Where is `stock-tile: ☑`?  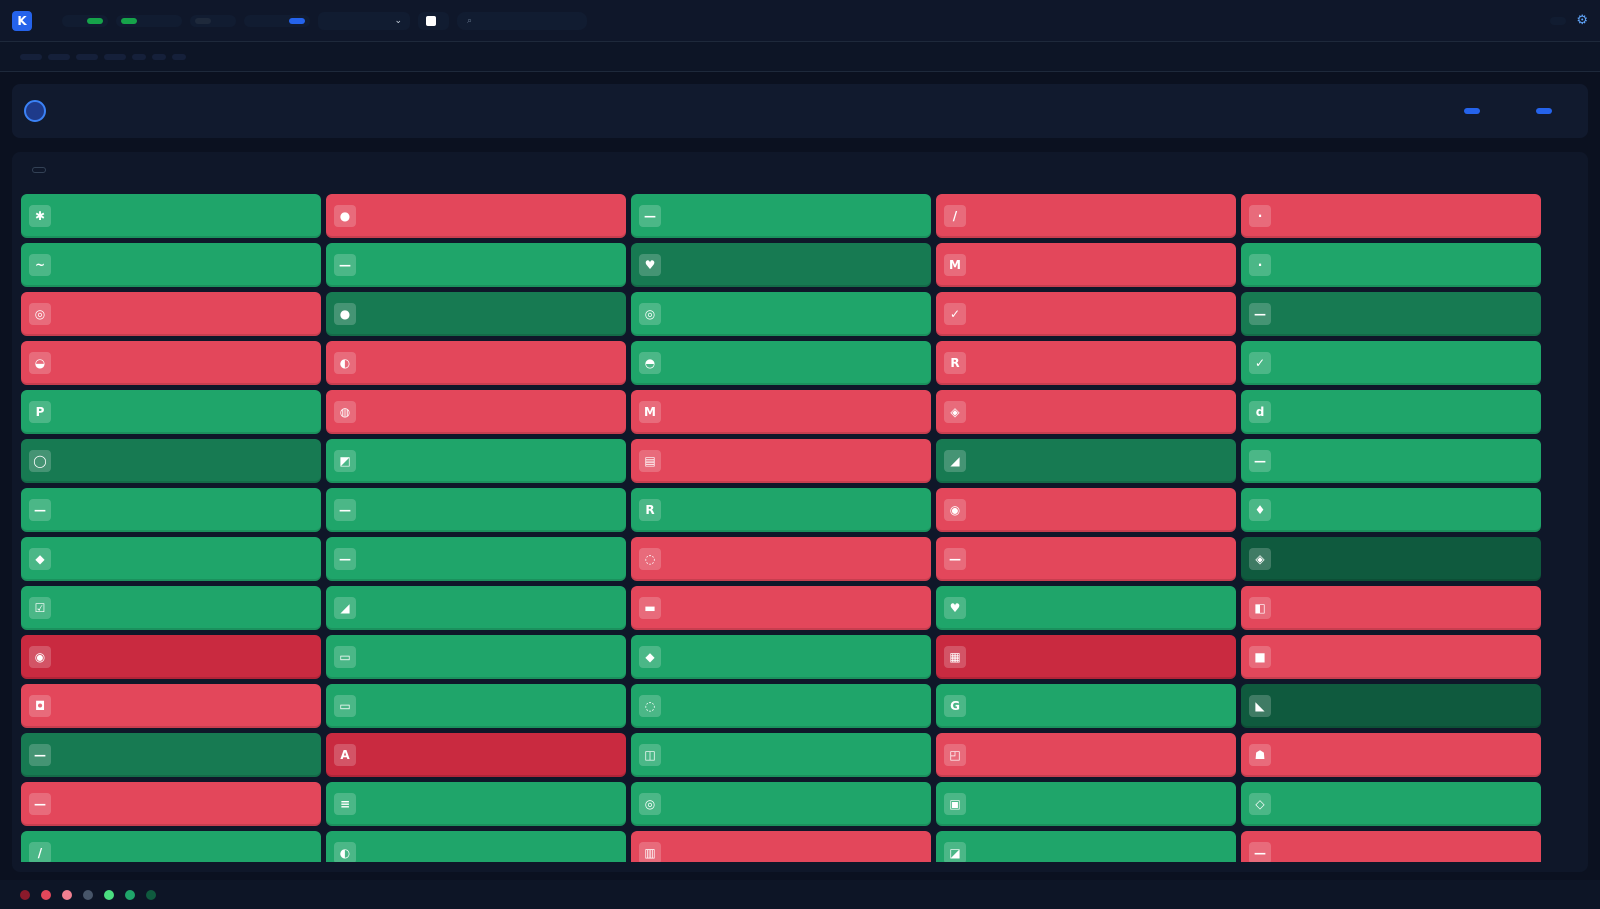
stock-tile: ☑ is located at coordinates (171, 608).